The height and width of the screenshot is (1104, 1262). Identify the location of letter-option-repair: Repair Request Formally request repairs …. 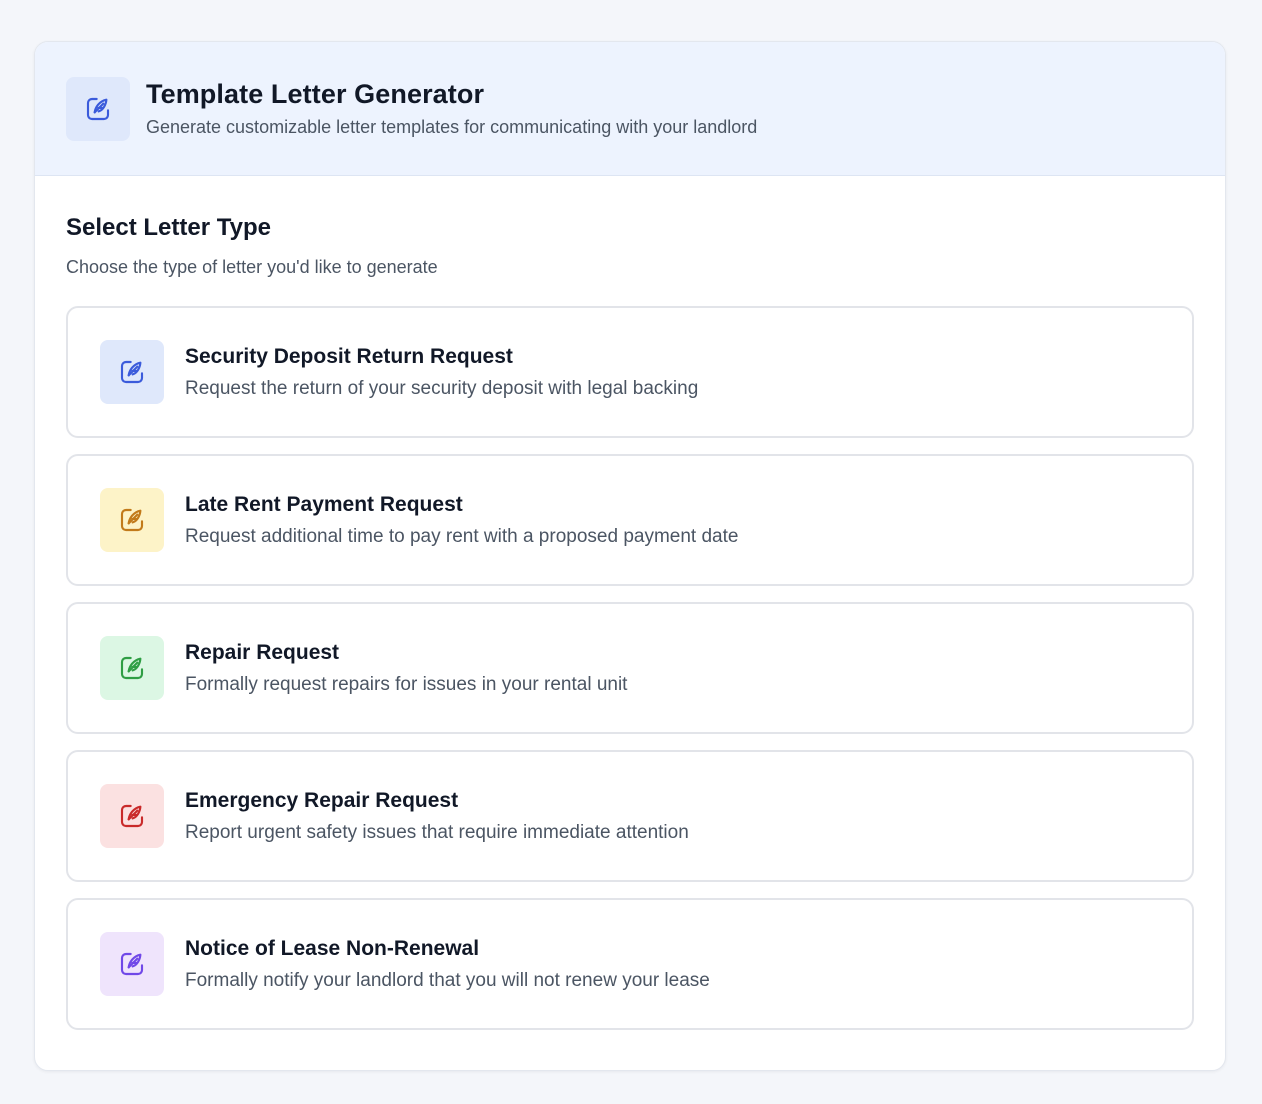
(630, 668).